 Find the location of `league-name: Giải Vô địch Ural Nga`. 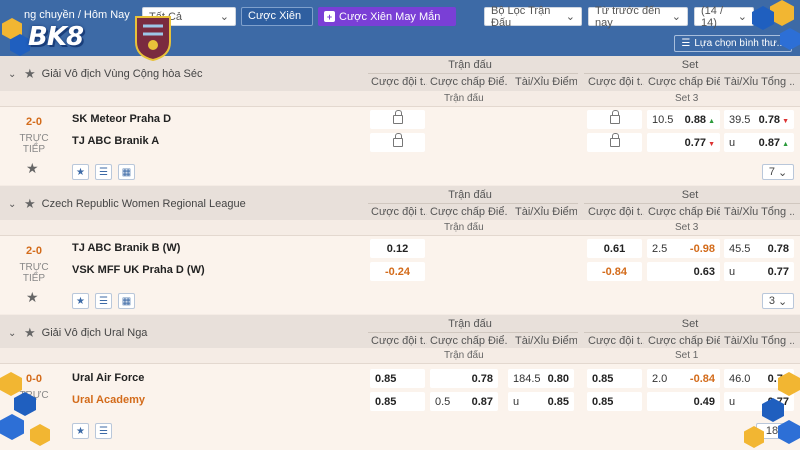

league-name: Giải Vô địch Ural Nga is located at coordinates (94, 333).